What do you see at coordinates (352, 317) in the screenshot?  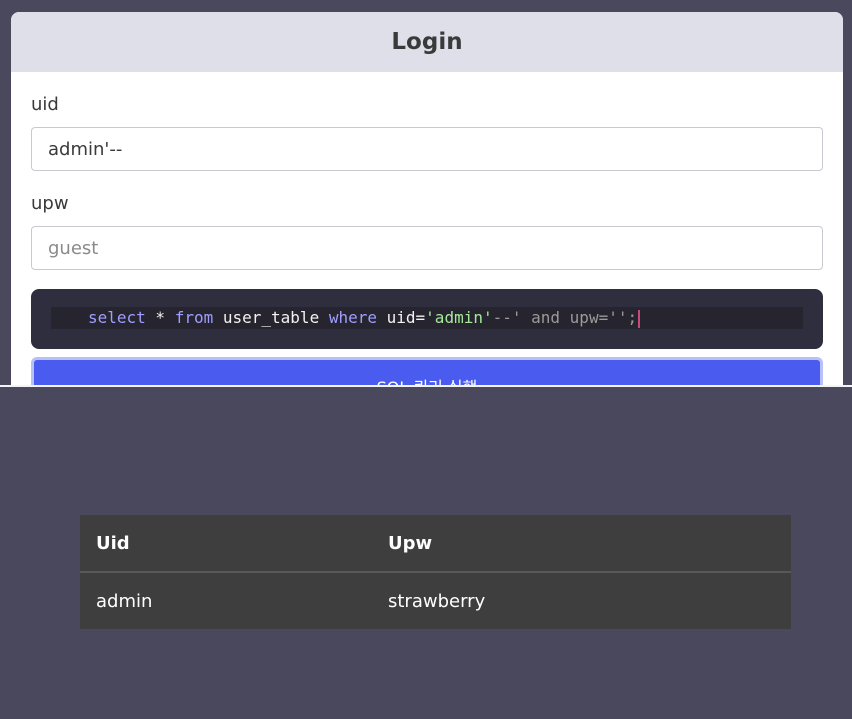 I see `sql-keyword-where: where` at bounding box center [352, 317].